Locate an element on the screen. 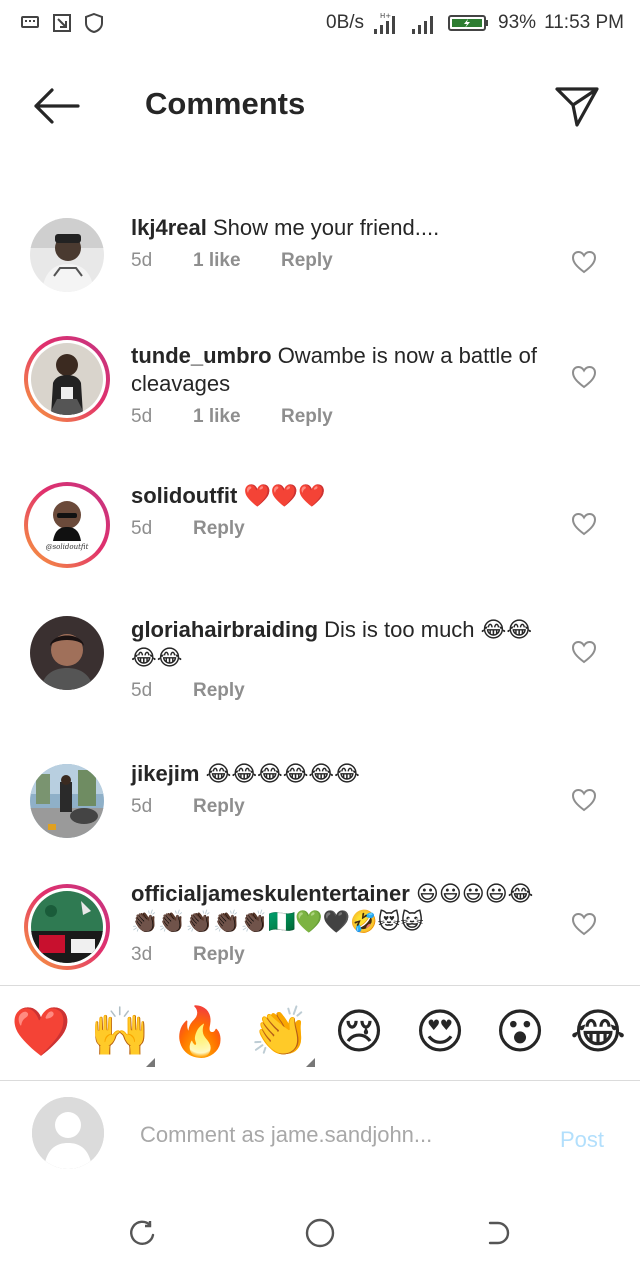 This screenshot has width=640, height=1280. comment-username: jikejim is located at coordinates (165, 773).